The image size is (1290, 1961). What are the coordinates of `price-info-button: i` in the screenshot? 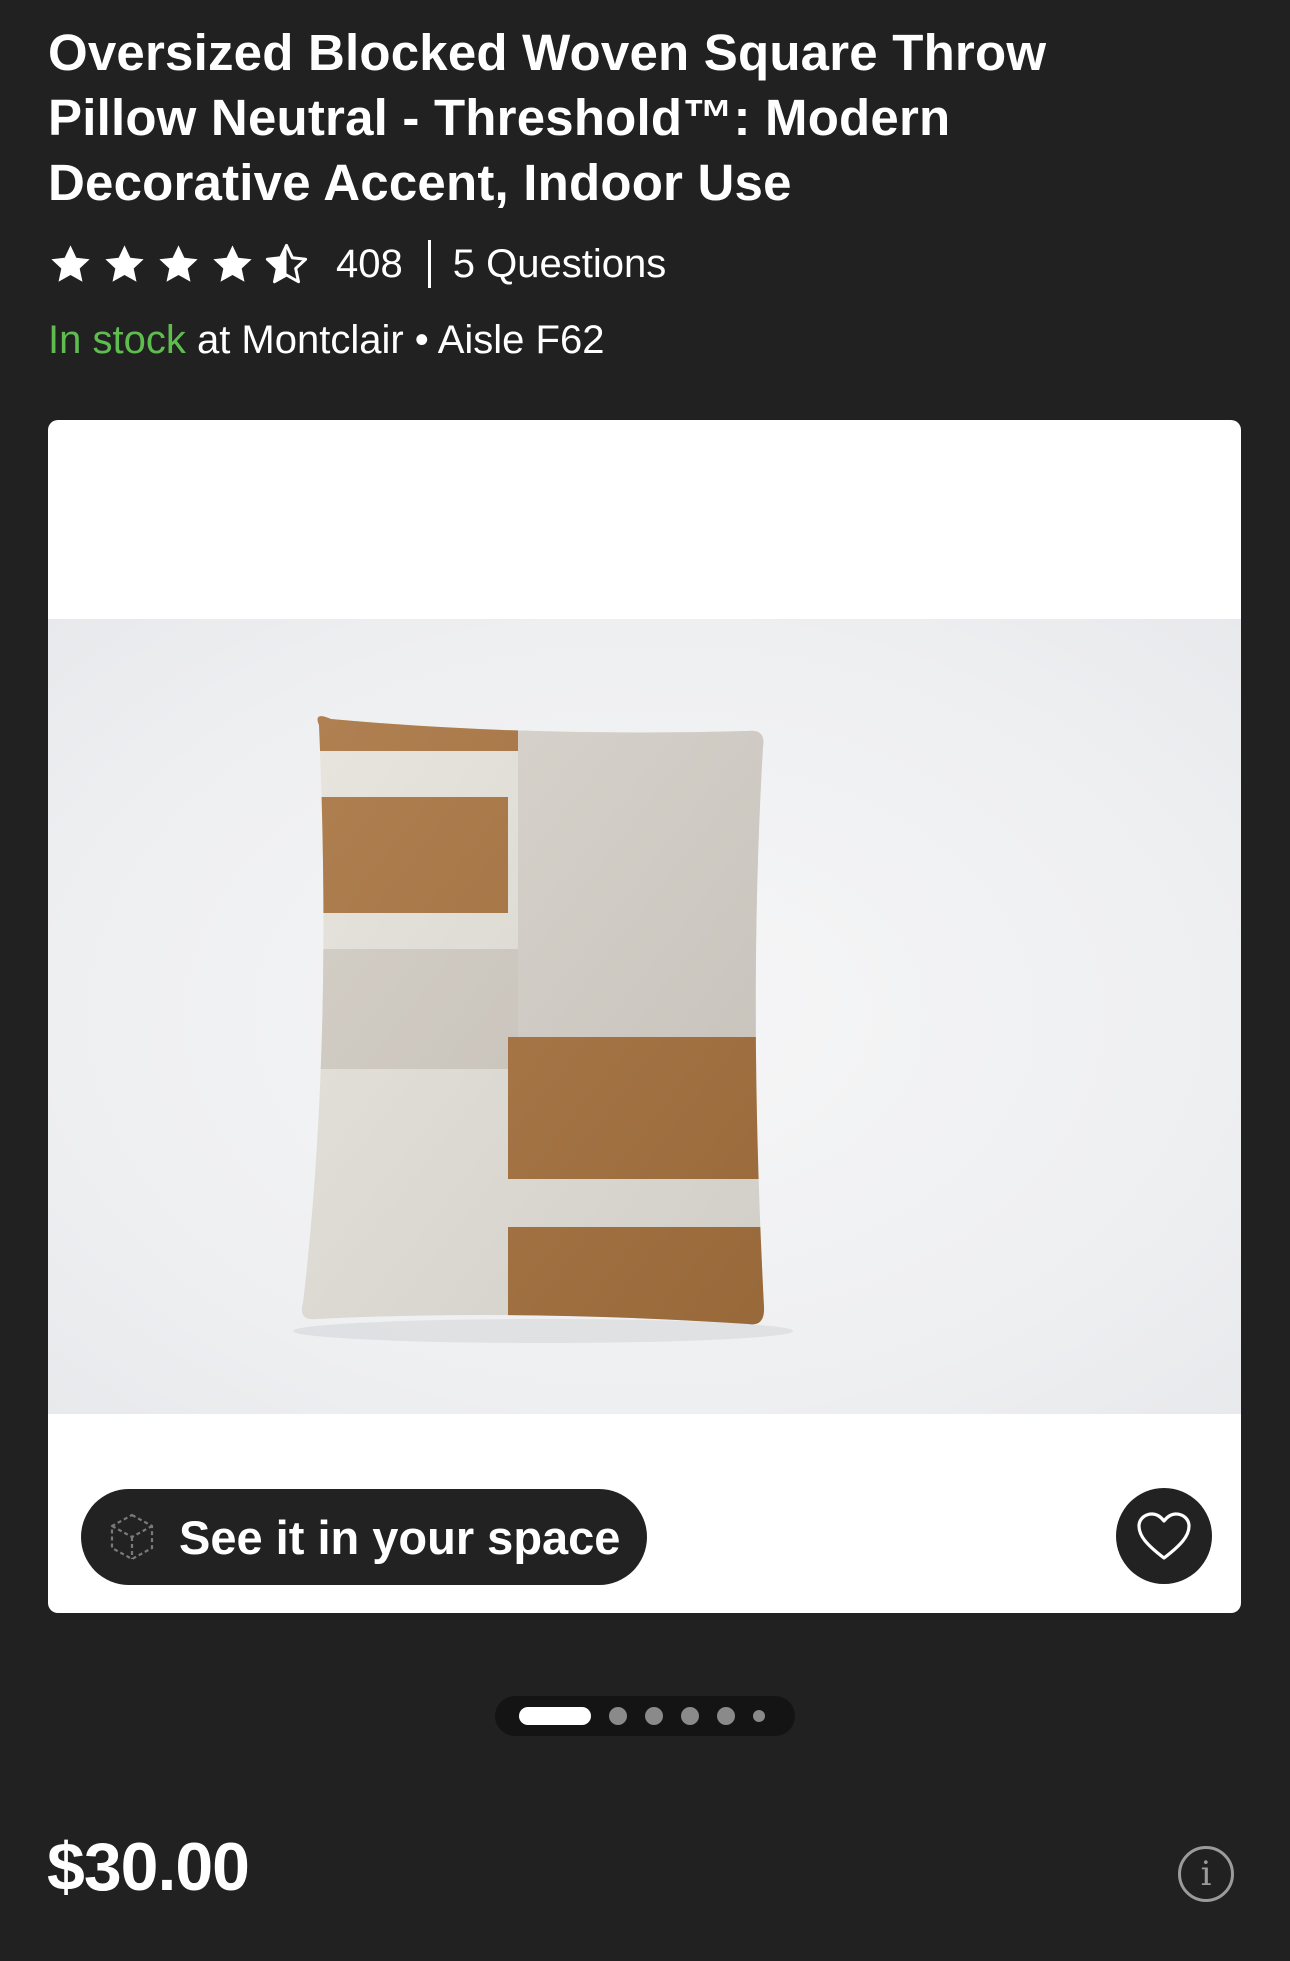 It's located at (1206, 1874).